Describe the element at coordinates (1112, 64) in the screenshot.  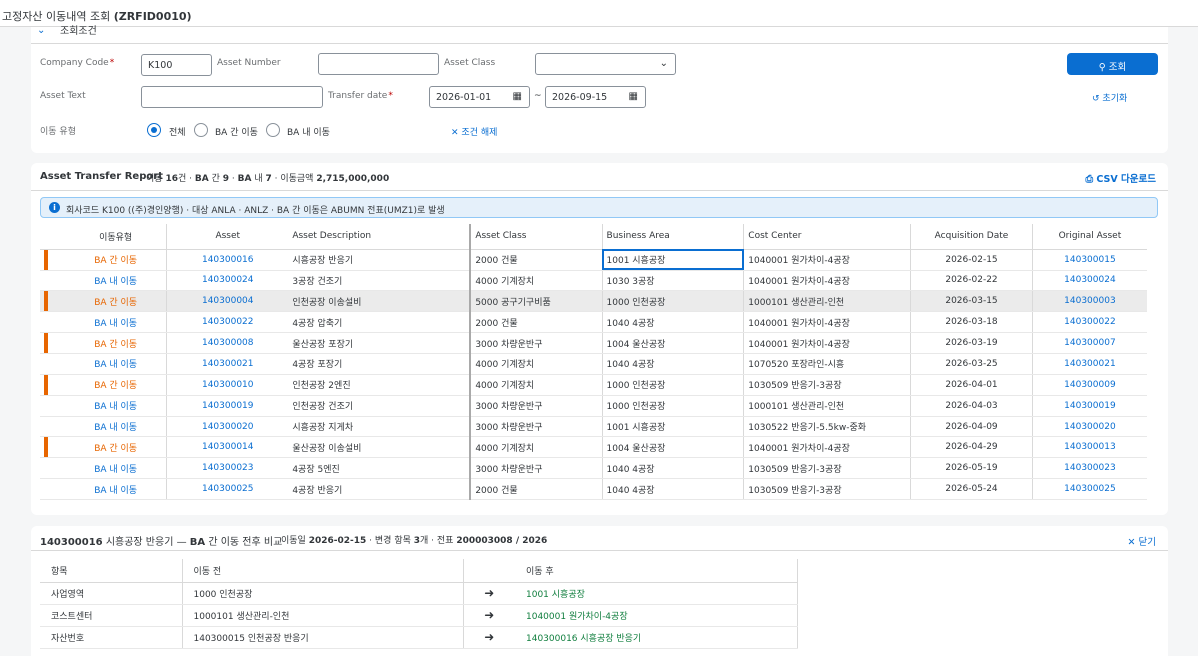
I see `search-button: ⚲ 조회` at that location.